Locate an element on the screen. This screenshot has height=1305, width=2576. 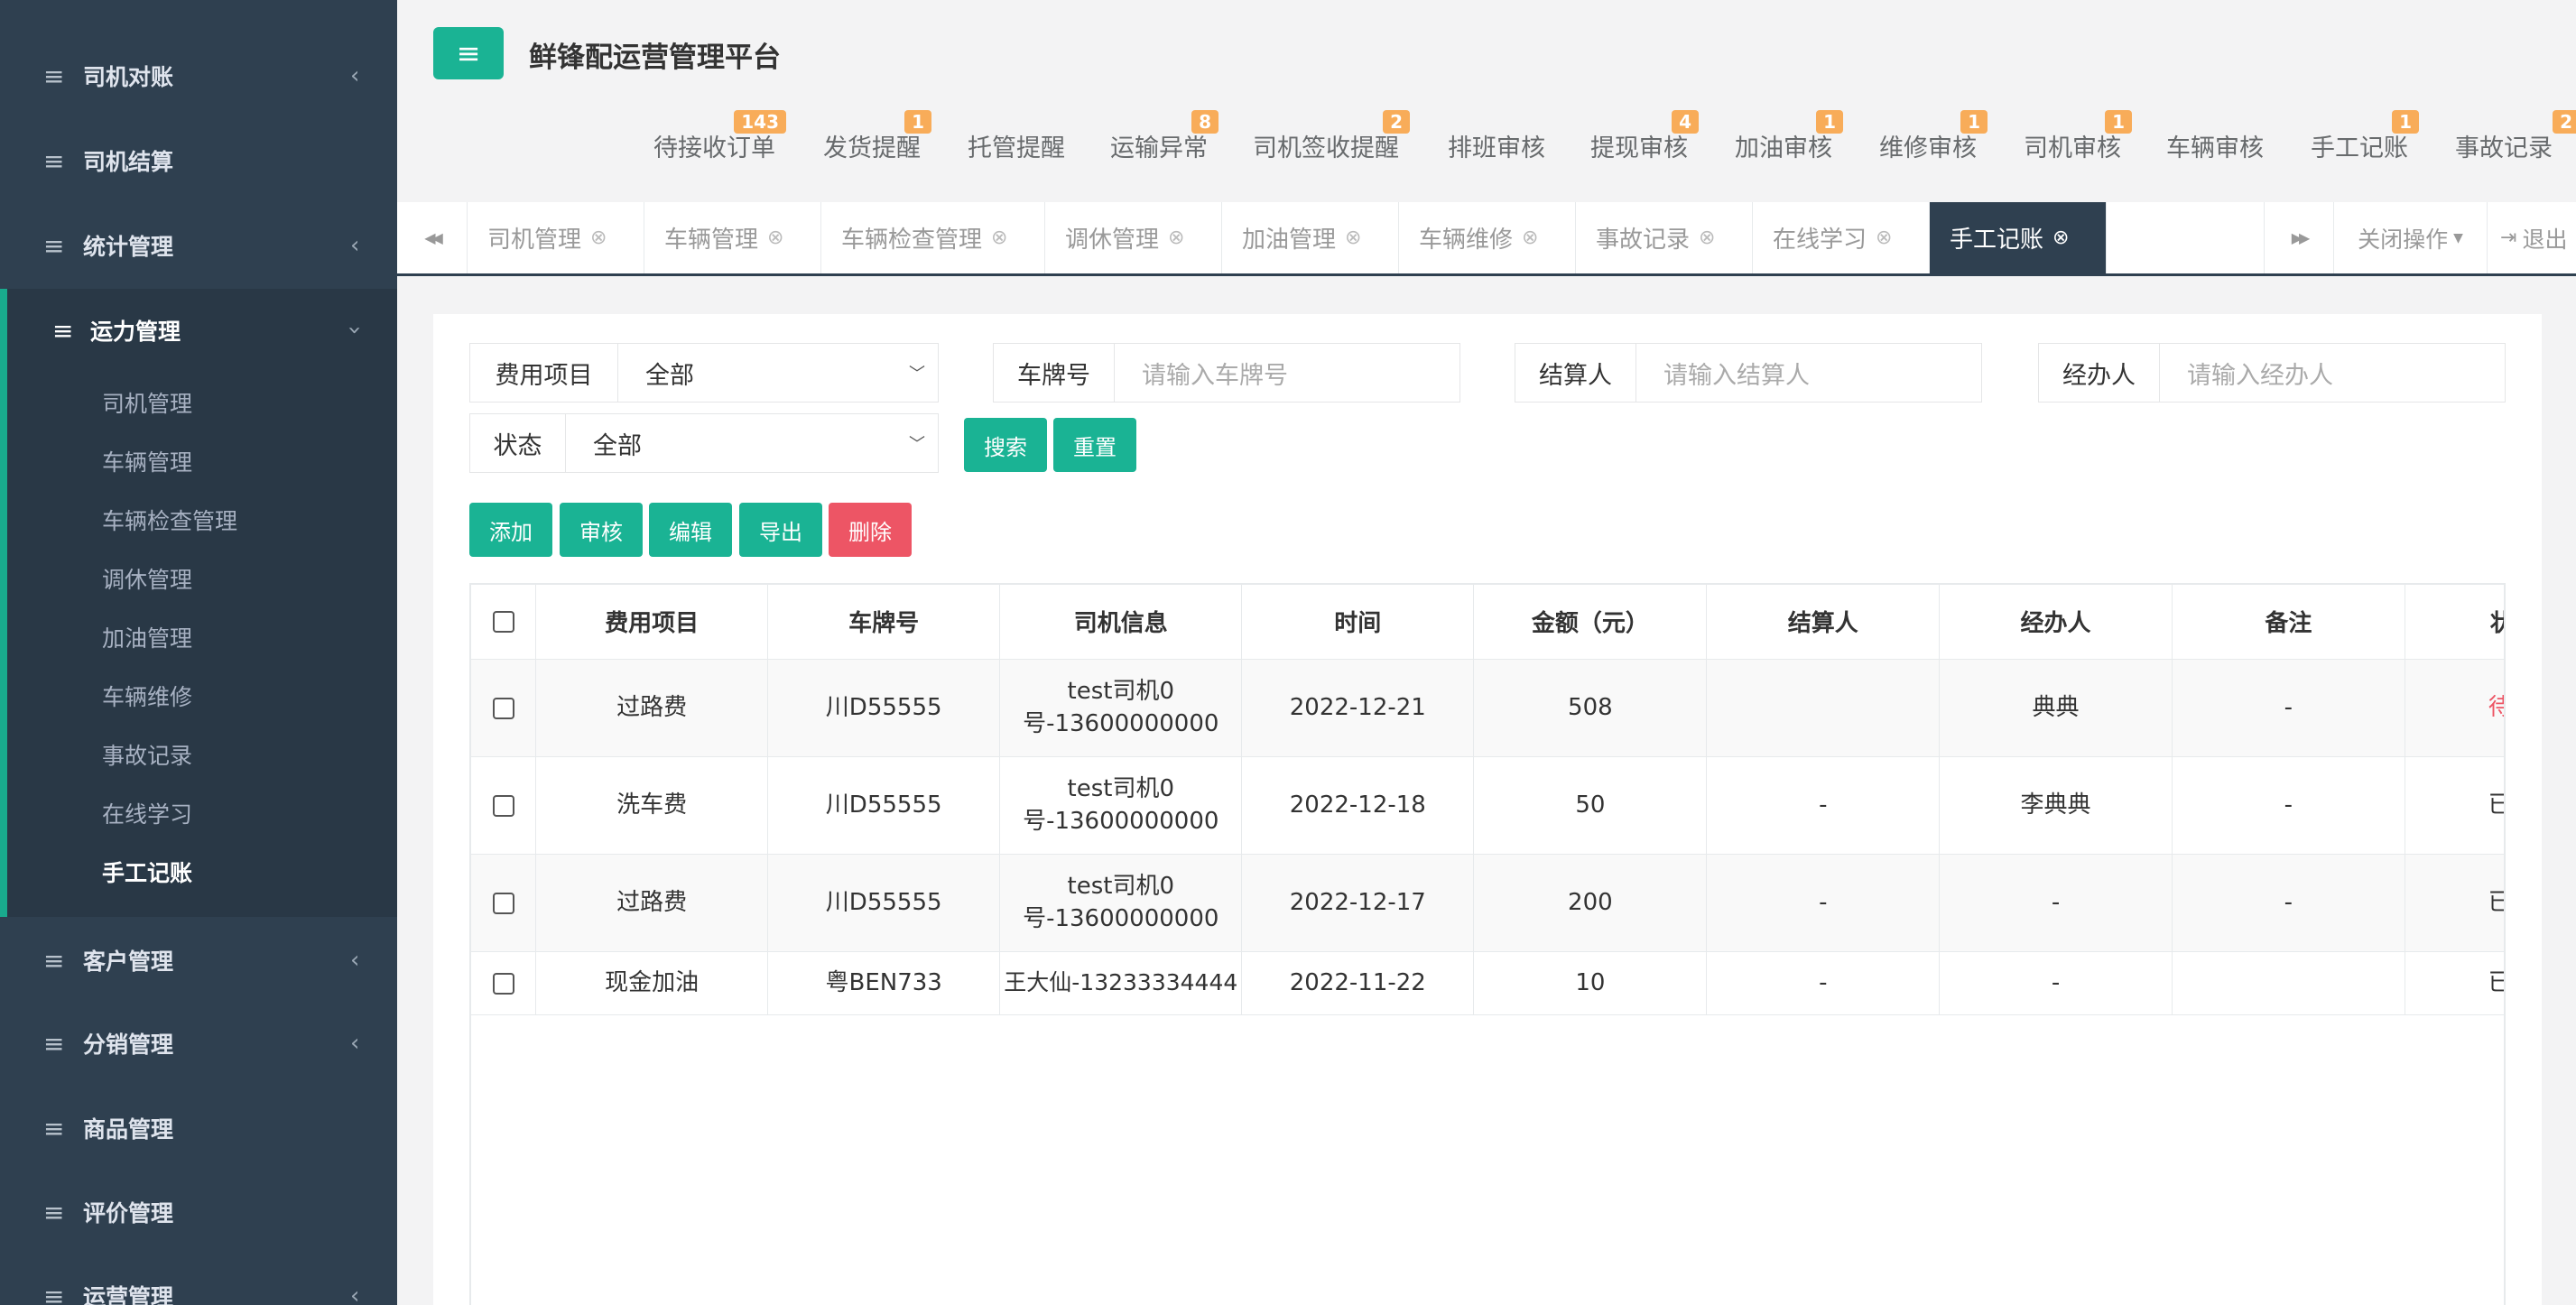
submenu-manual-ledger: 手工记账 is located at coordinates (147, 872).